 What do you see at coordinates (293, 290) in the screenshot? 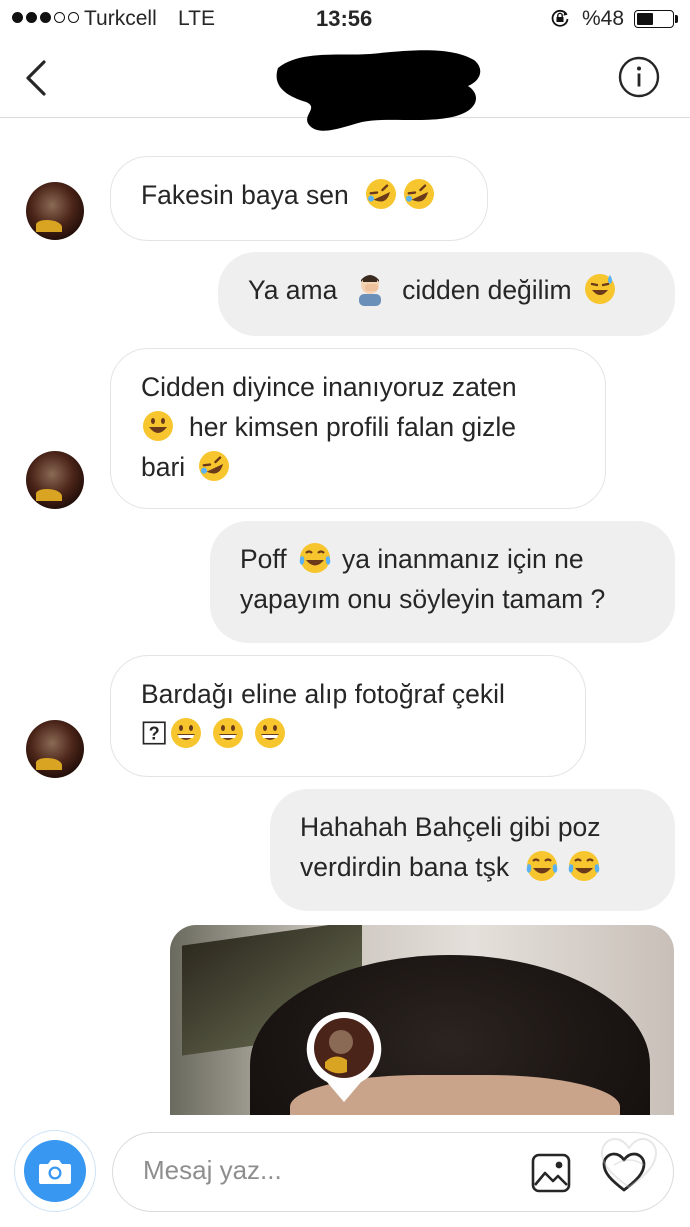
I see `message-text: Ya ama` at bounding box center [293, 290].